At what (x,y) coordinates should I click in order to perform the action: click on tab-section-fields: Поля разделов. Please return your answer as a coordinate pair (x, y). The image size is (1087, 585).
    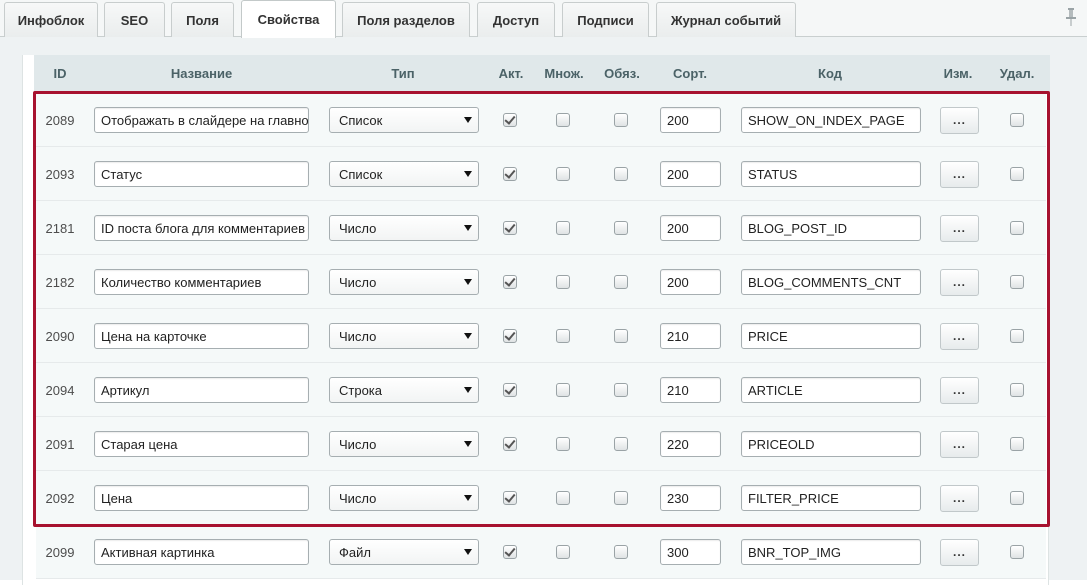
    Looking at the image, I should click on (406, 19).